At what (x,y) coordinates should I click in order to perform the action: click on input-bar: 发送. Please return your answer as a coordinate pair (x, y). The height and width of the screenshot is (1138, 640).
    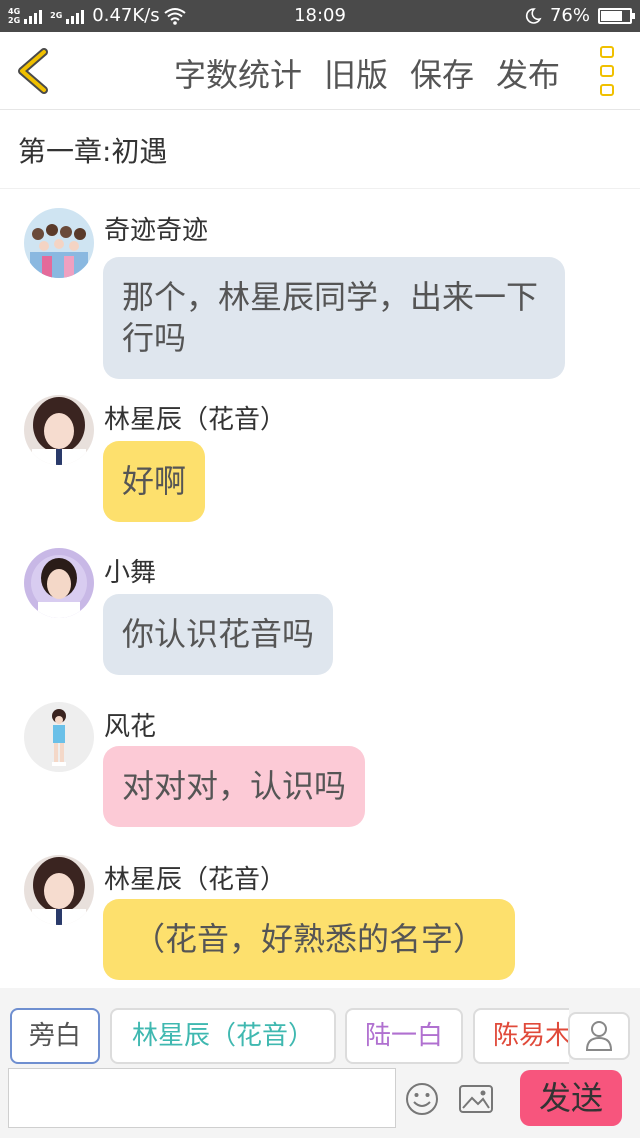
    Looking at the image, I should click on (320, 1103).